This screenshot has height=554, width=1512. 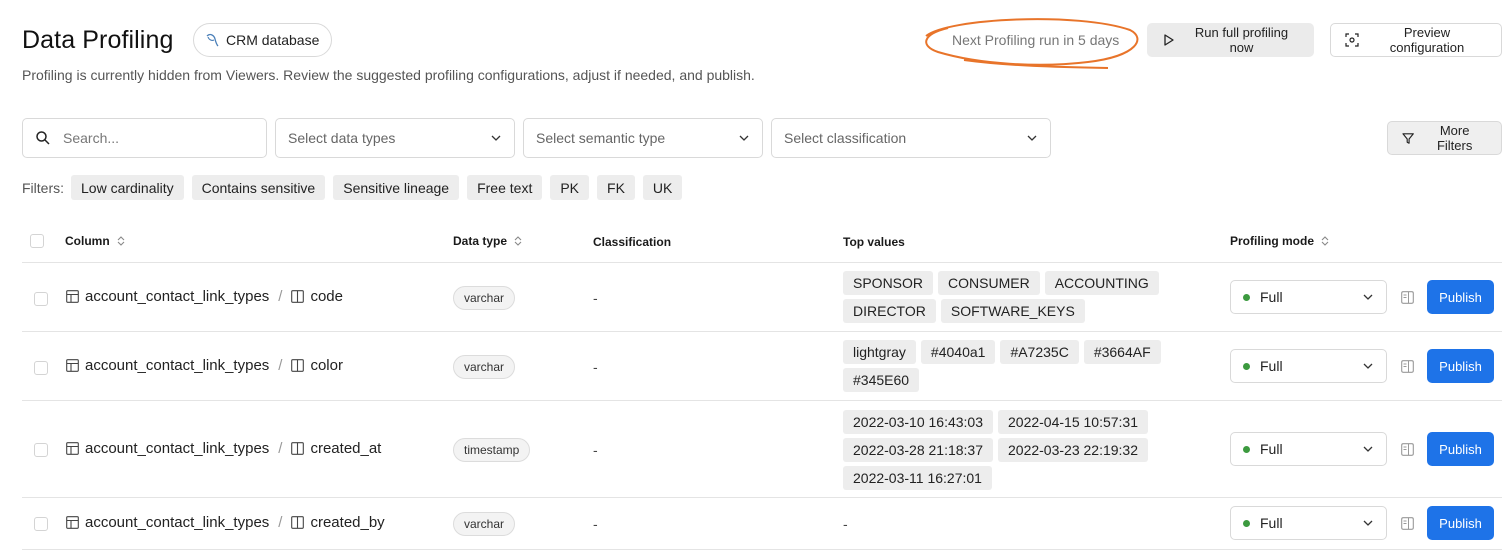 What do you see at coordinates (616, 187) in the screenshot?
I see `filter-chip-fk: FK` at bounding box center [616, 187].